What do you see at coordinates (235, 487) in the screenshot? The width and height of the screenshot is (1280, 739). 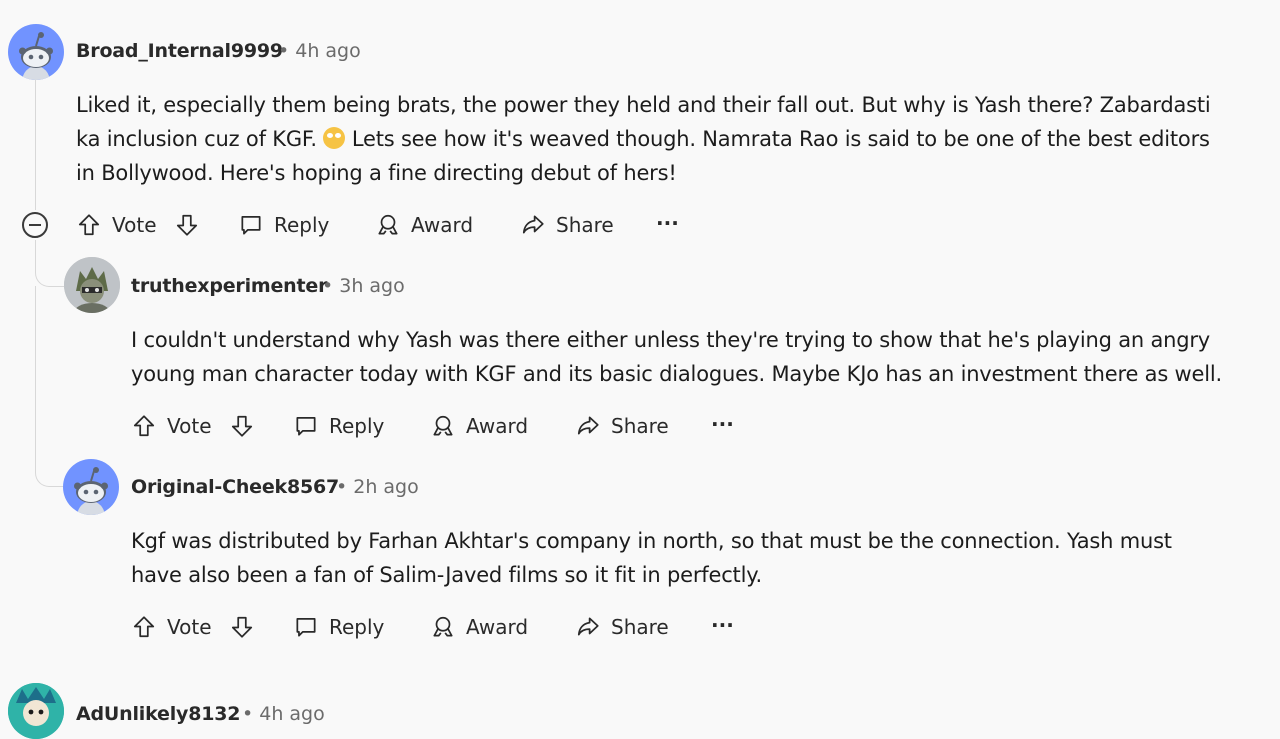 I see `comment-username: Original-Cheek8567` at bounding box center [235, 487].